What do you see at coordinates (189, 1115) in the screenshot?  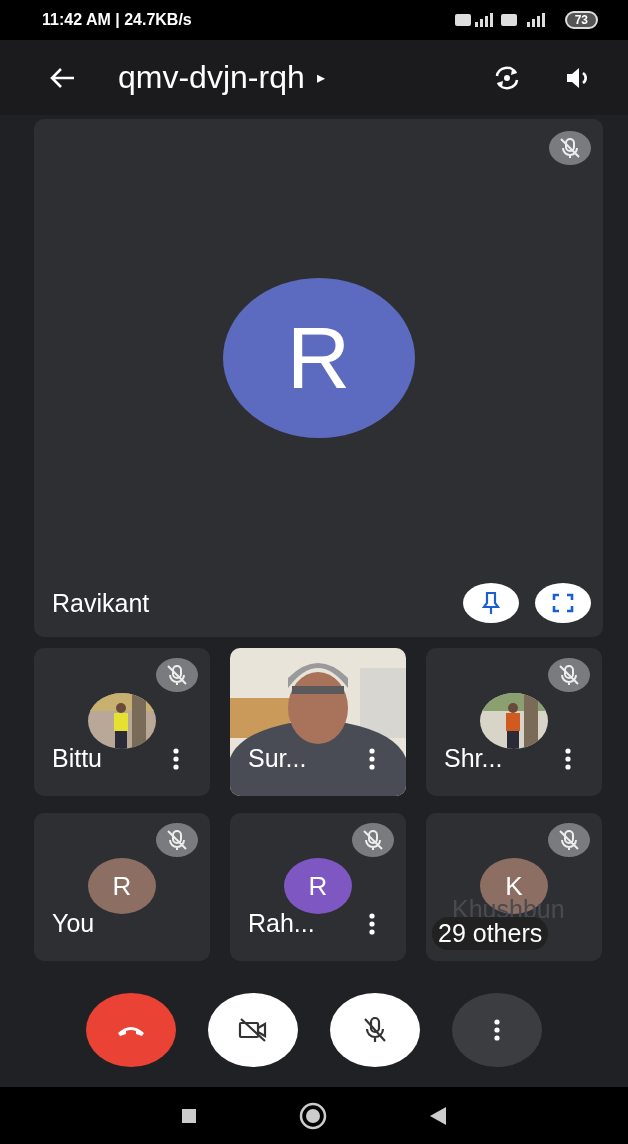 I see `recent-apps-icon` at bounding box center [189, 1115].